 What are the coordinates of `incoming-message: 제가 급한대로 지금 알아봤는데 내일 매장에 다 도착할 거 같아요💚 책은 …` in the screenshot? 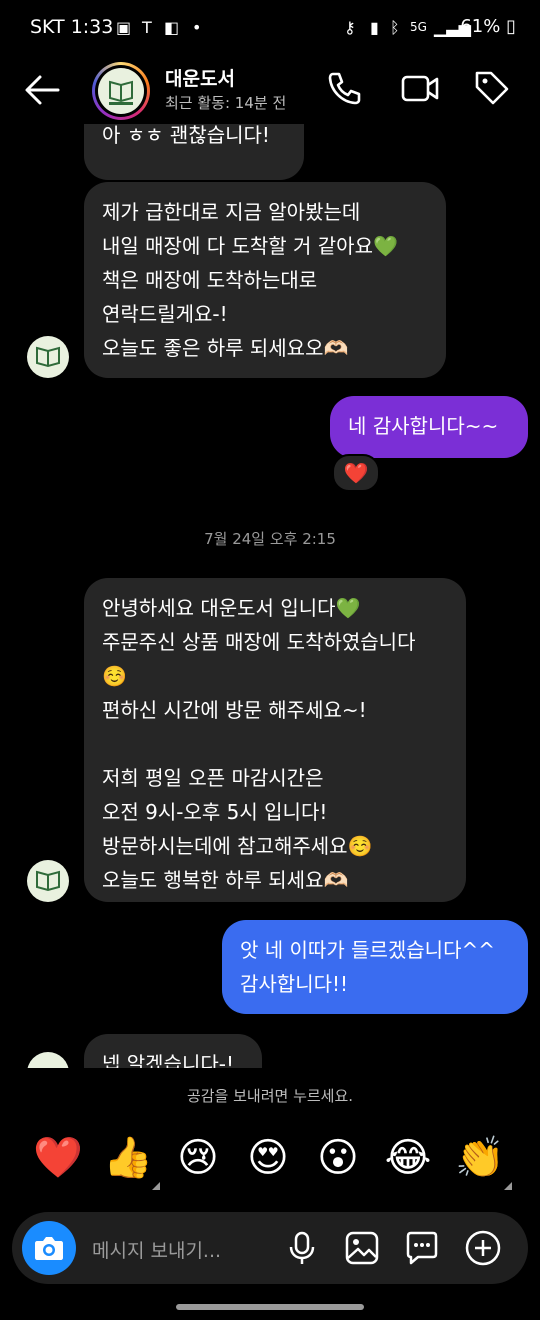 It's located at (265, 280).